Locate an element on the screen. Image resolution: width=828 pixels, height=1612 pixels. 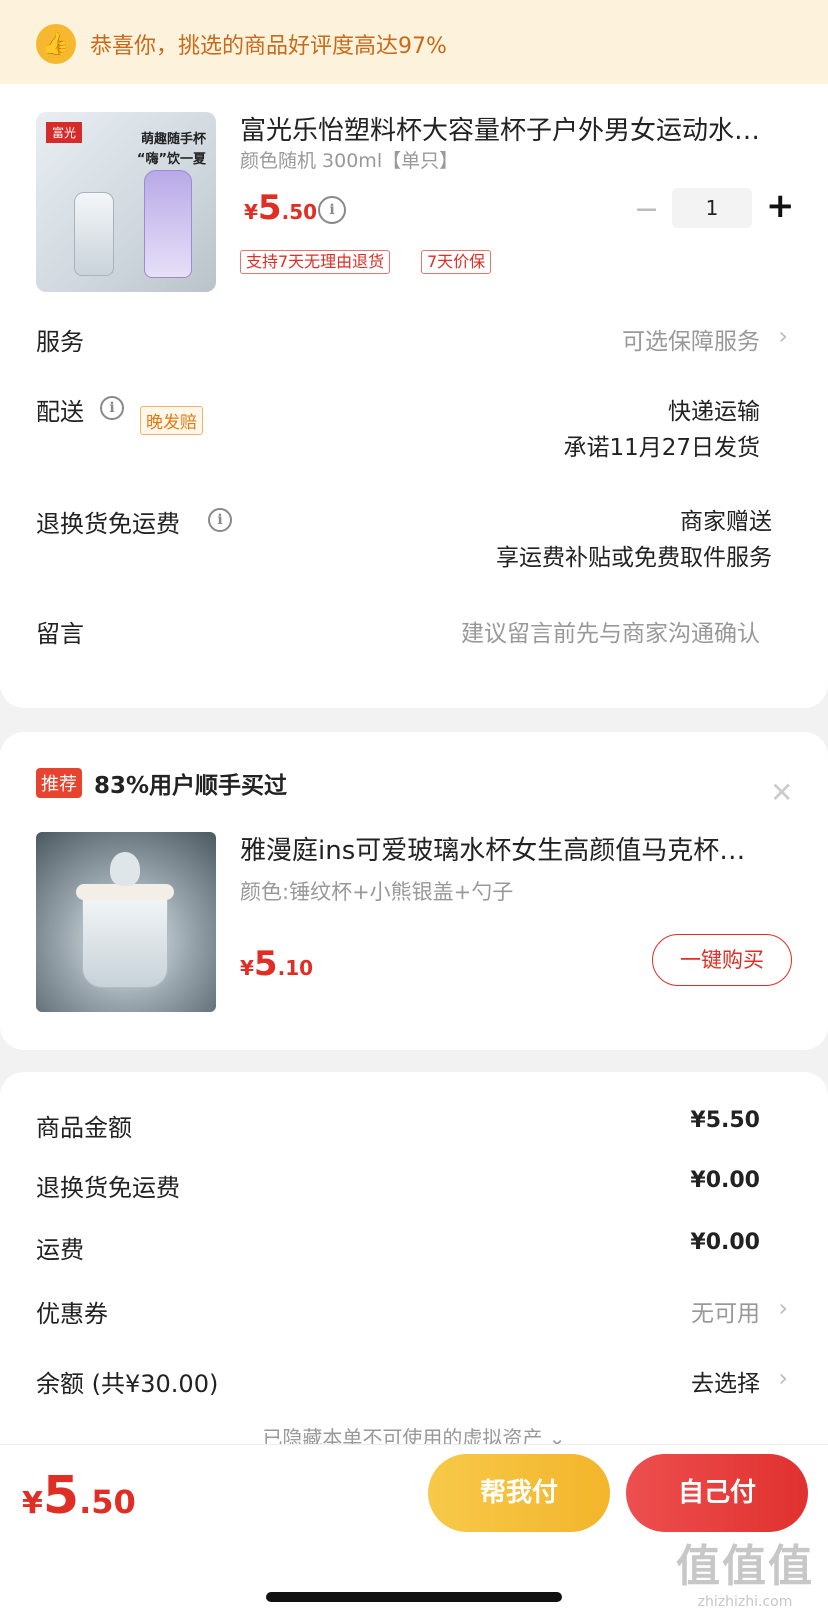
balance-label: 余额 (共¥30.00) is located at coordinates (127, 1384).